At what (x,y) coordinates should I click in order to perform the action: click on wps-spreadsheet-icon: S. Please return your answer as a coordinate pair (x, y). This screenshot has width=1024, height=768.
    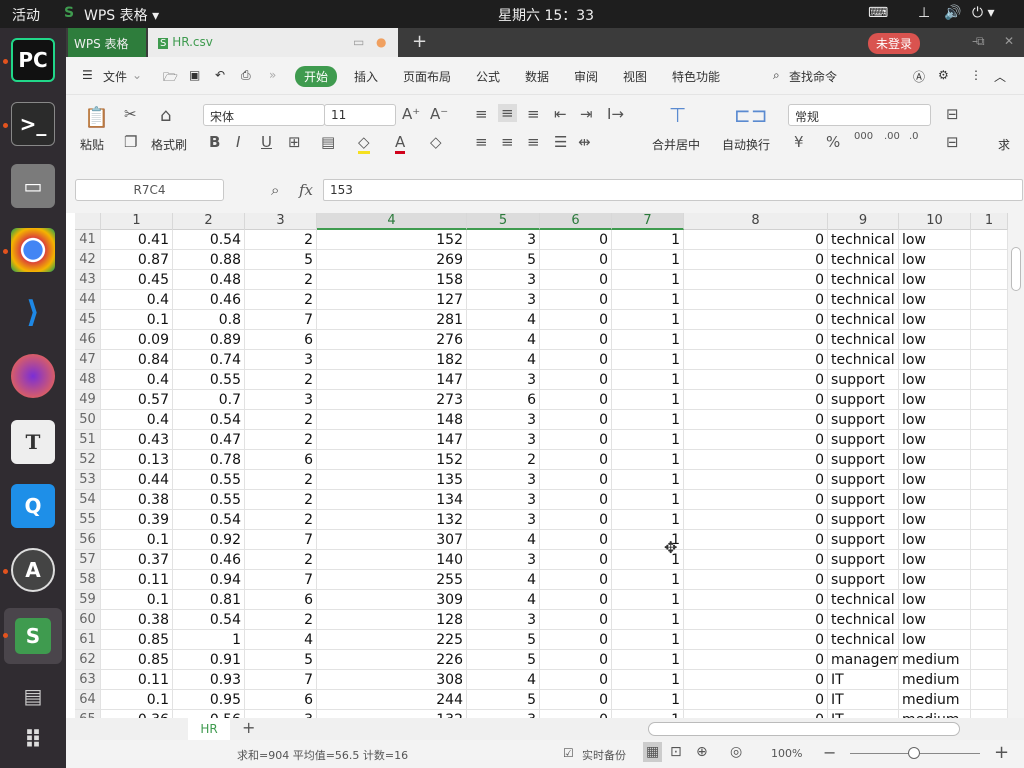
    Looking at the image, I should click on (33, 636).